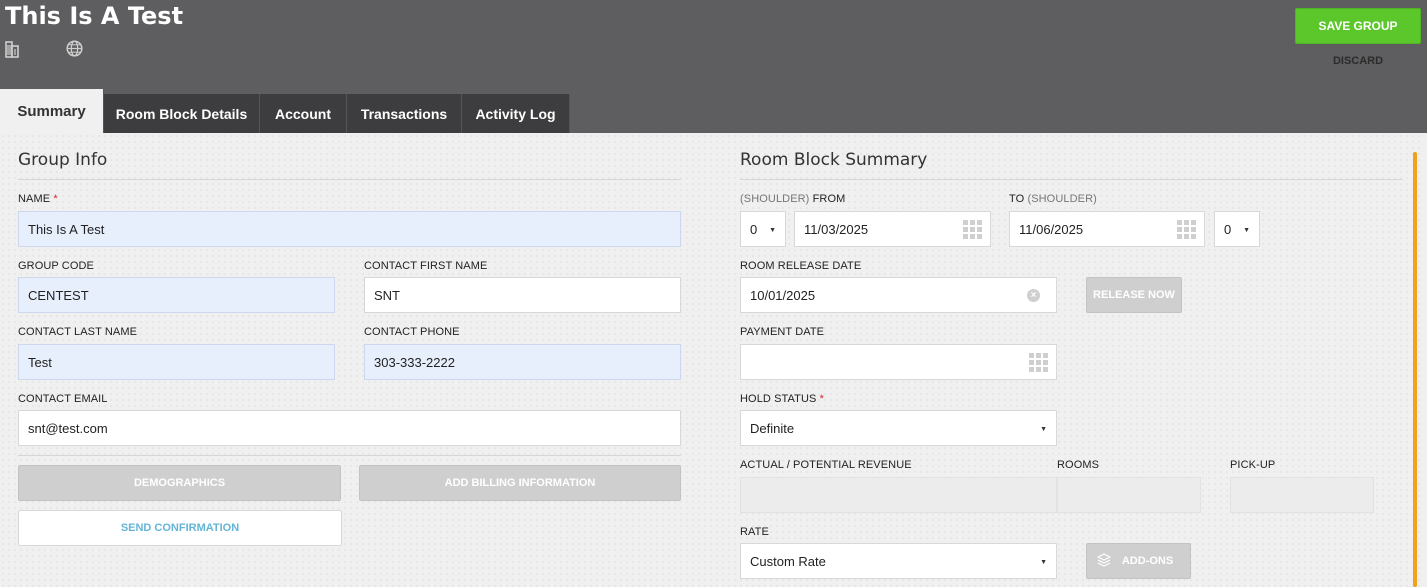 The width and height of the screenshot is (1427, 587). I want to click on payment-date-label: PAYMENT DATE, so click(782, 332).